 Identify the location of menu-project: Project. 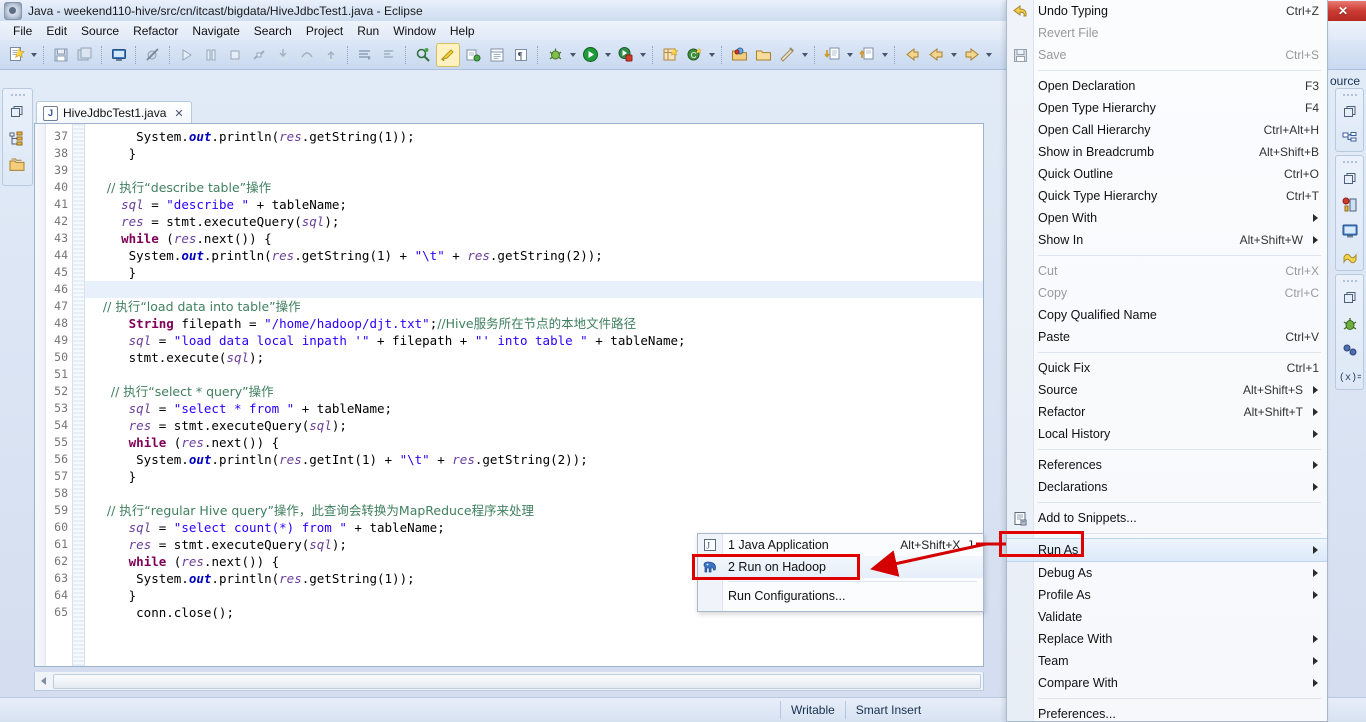
(324, 31).